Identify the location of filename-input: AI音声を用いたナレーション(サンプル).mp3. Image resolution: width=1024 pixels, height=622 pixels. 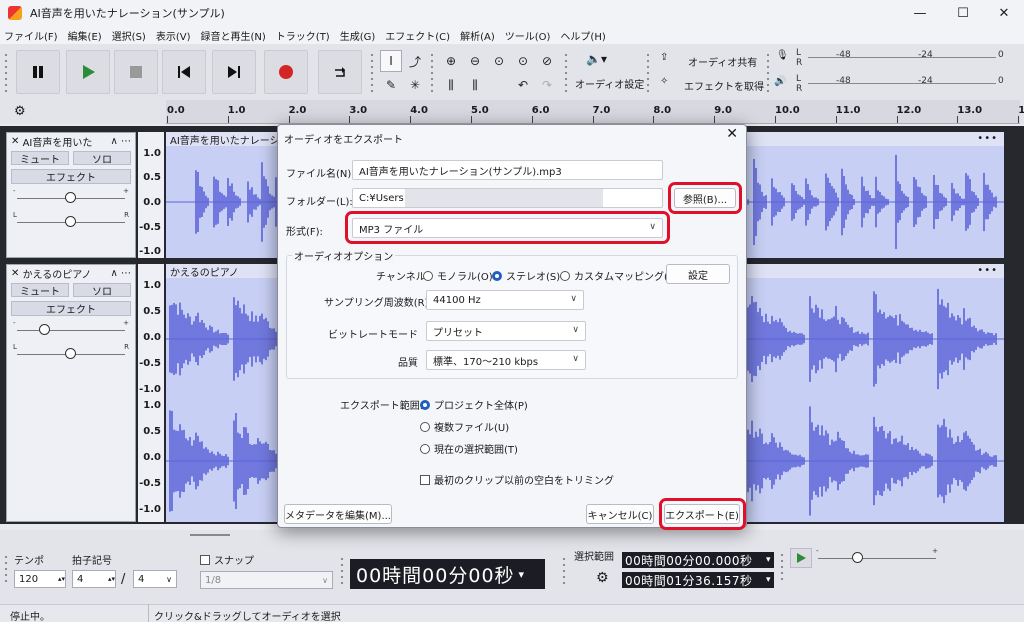
(507, 170).